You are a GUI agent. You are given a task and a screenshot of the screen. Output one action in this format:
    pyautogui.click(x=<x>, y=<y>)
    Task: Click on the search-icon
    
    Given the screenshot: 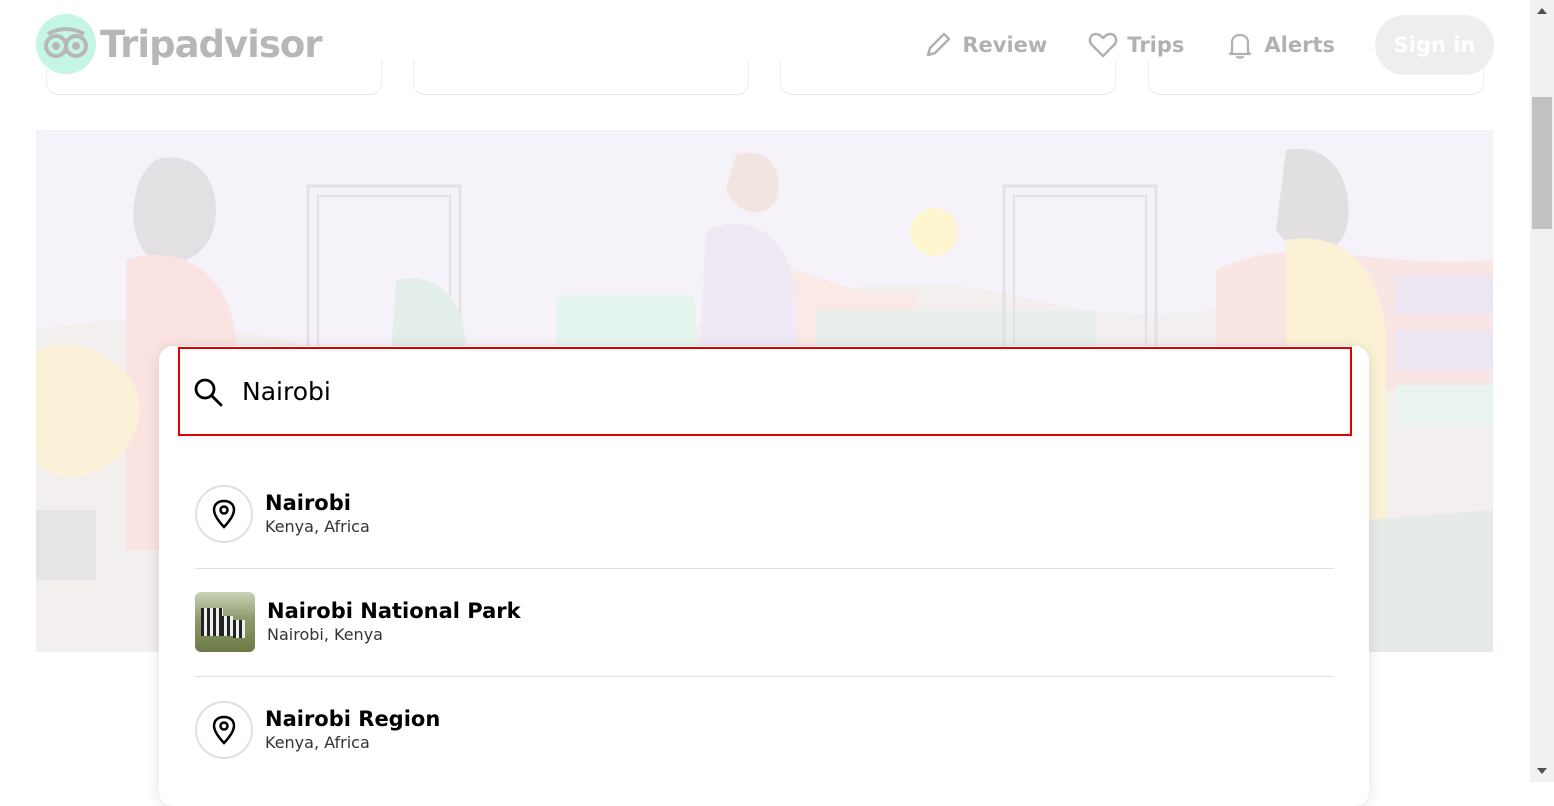 What is the action you would take?
    pyautogui.click(x=208, y=392)
    